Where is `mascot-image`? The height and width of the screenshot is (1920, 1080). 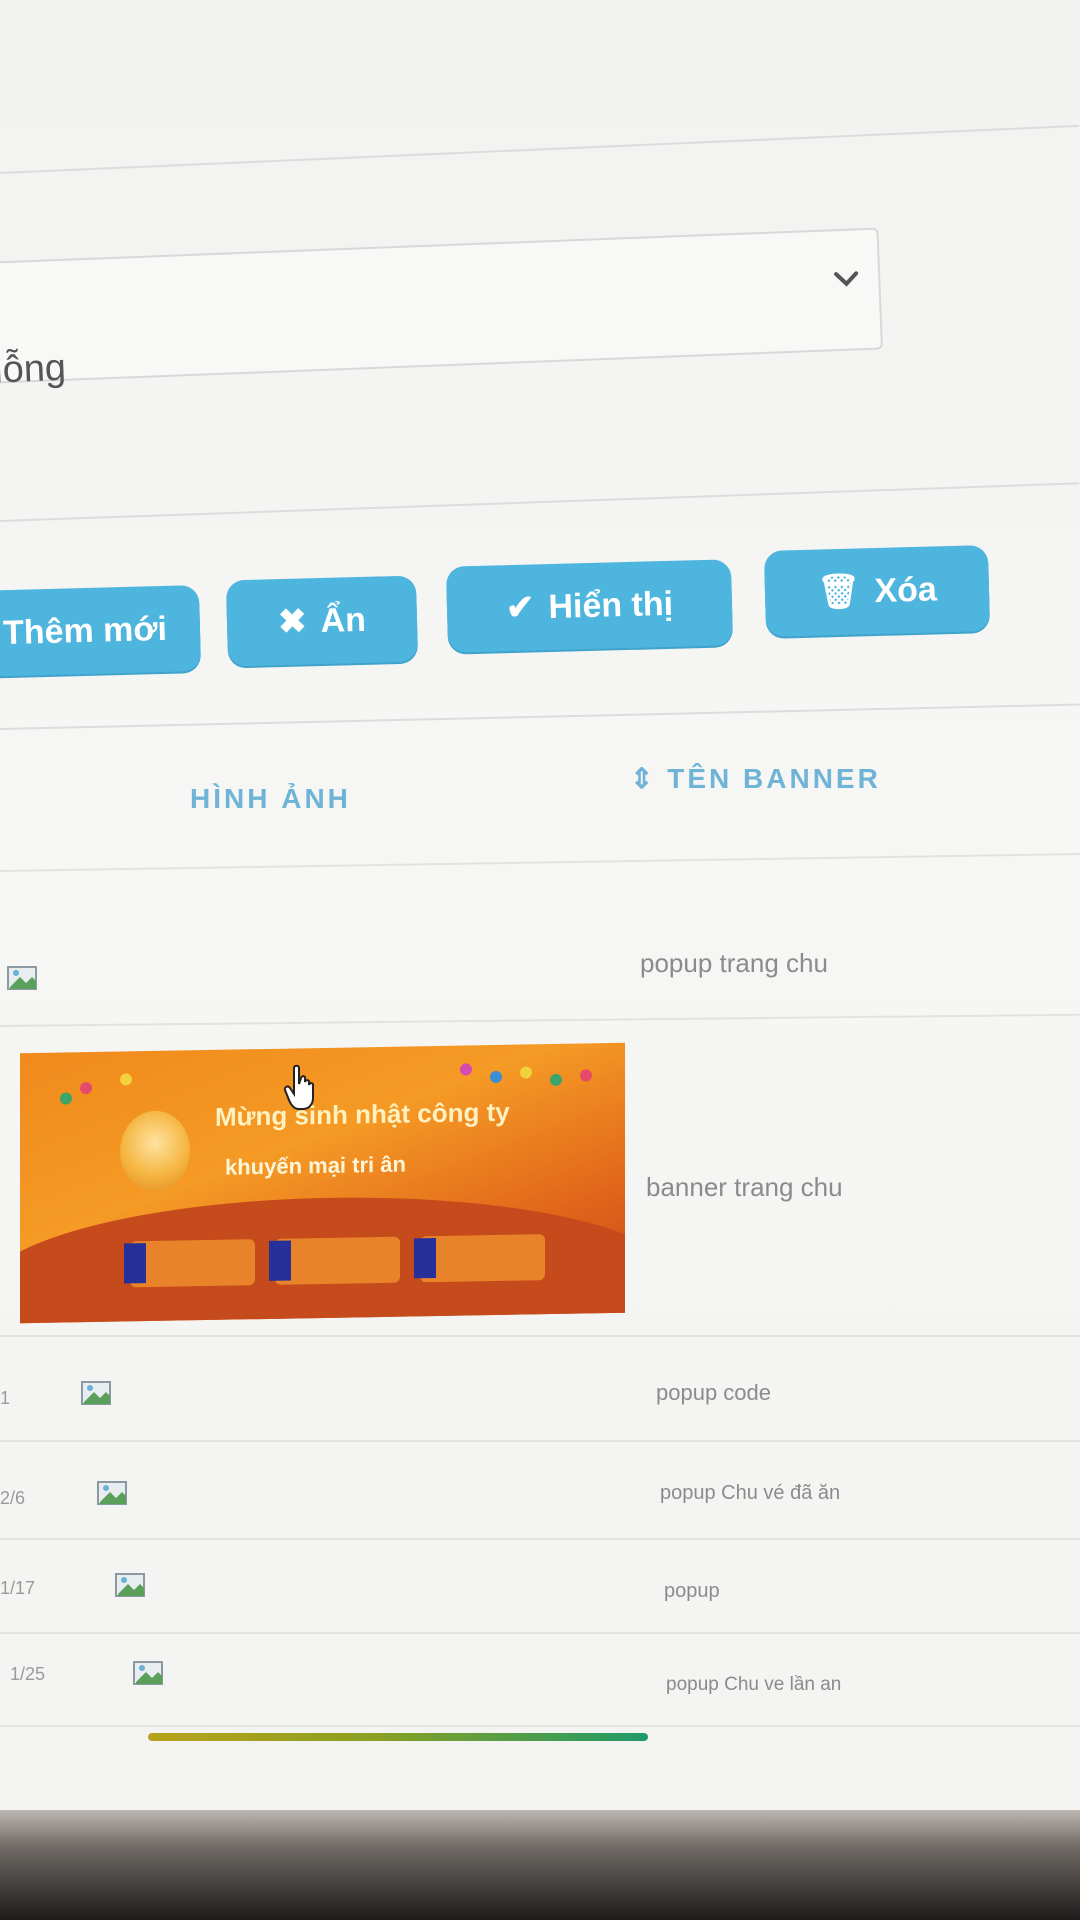
mascot-image is located at coordinates (155, 1151).